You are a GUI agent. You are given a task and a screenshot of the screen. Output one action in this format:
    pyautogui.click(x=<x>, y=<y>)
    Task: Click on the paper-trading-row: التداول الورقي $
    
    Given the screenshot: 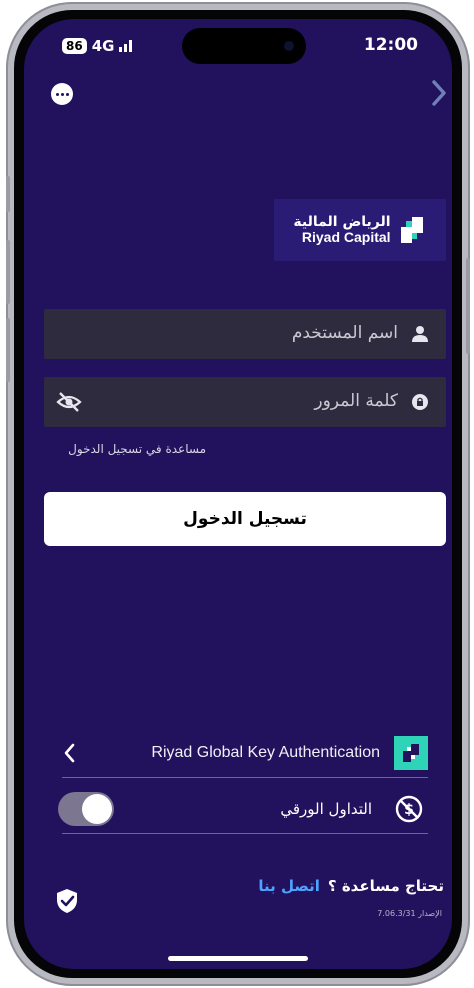 What is the action you would take?
    pyautogui.click(x=243, y=810)
    